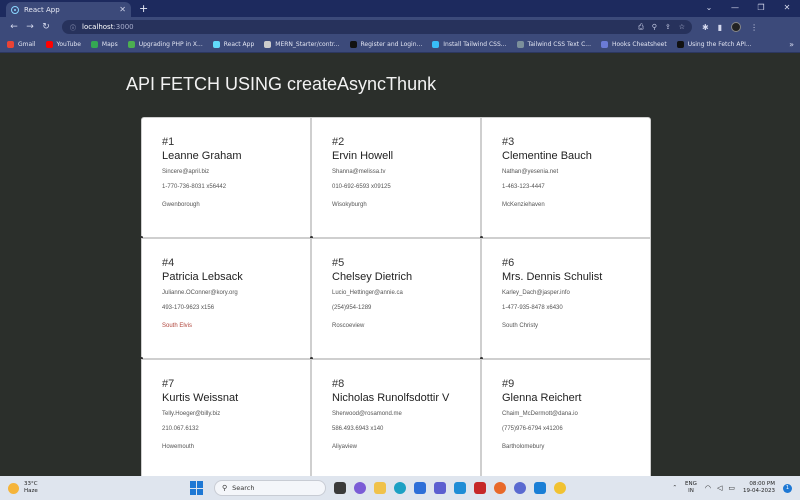 The height and width of the screenshot is (500, 800). I want to click on editor-app-icon, so click(440, 488).